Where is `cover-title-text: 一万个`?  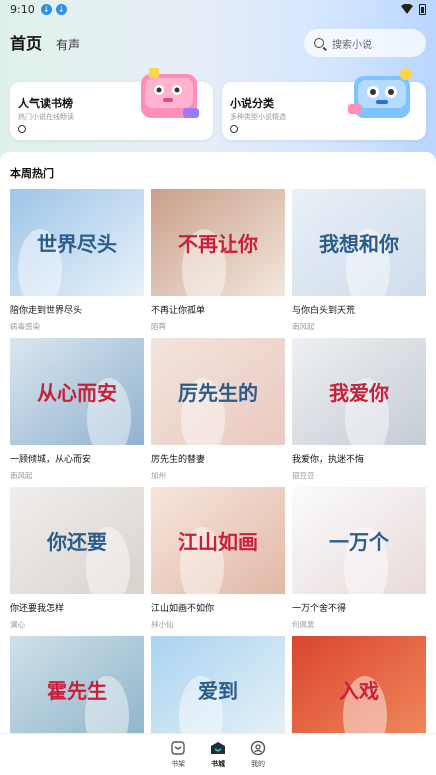 cover-title-text: 一万个 is located at coordinates (359, 542).